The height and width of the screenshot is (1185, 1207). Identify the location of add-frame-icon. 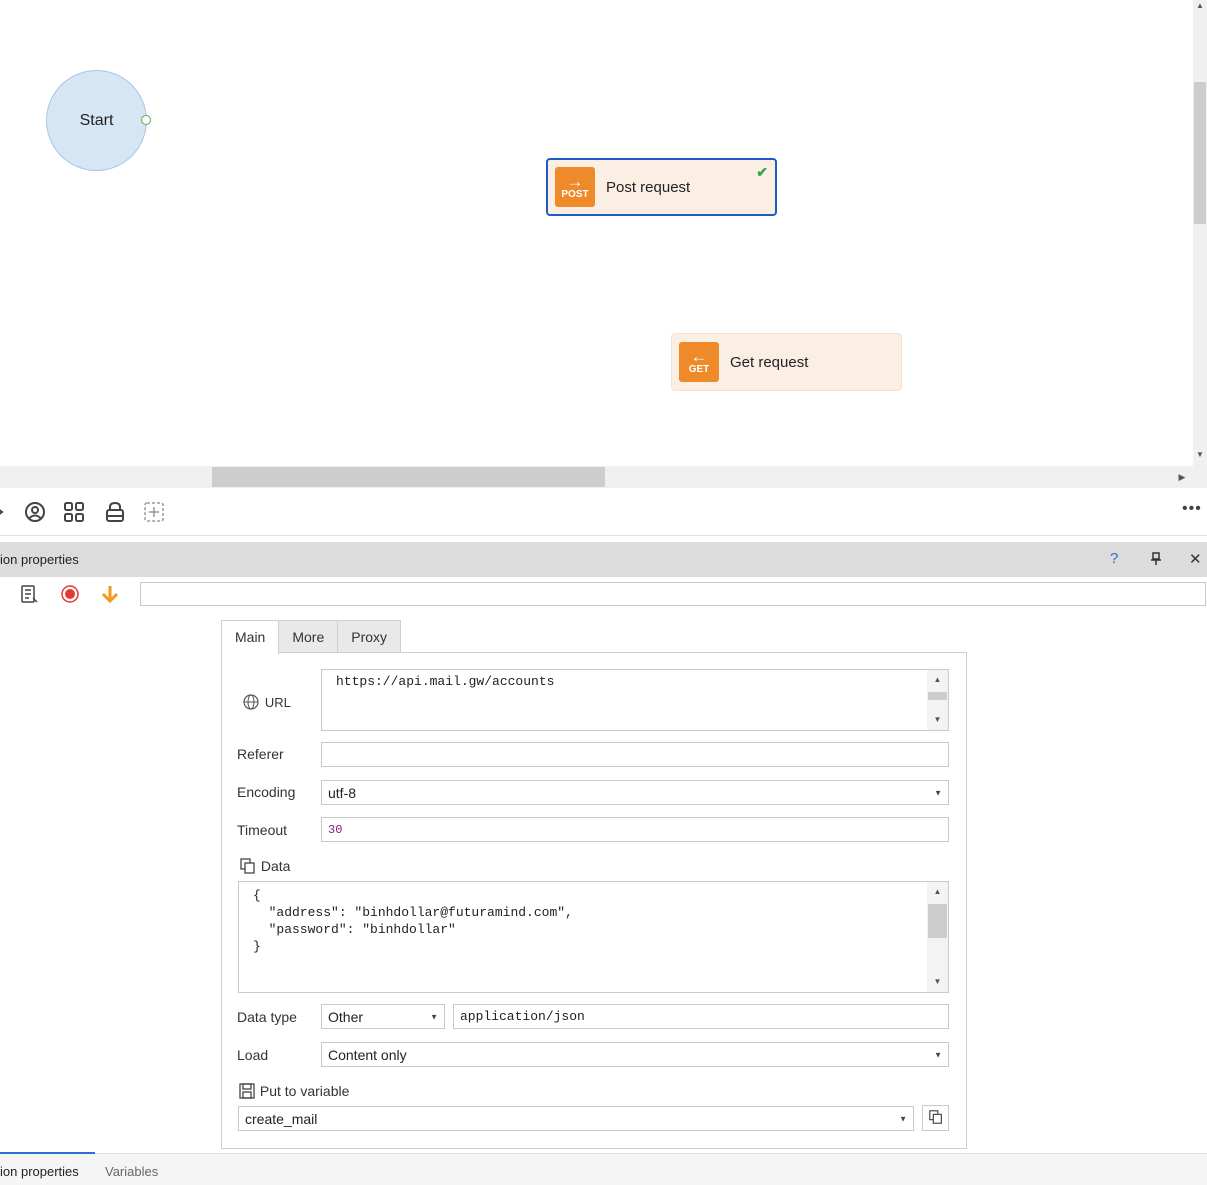
(154, 512).